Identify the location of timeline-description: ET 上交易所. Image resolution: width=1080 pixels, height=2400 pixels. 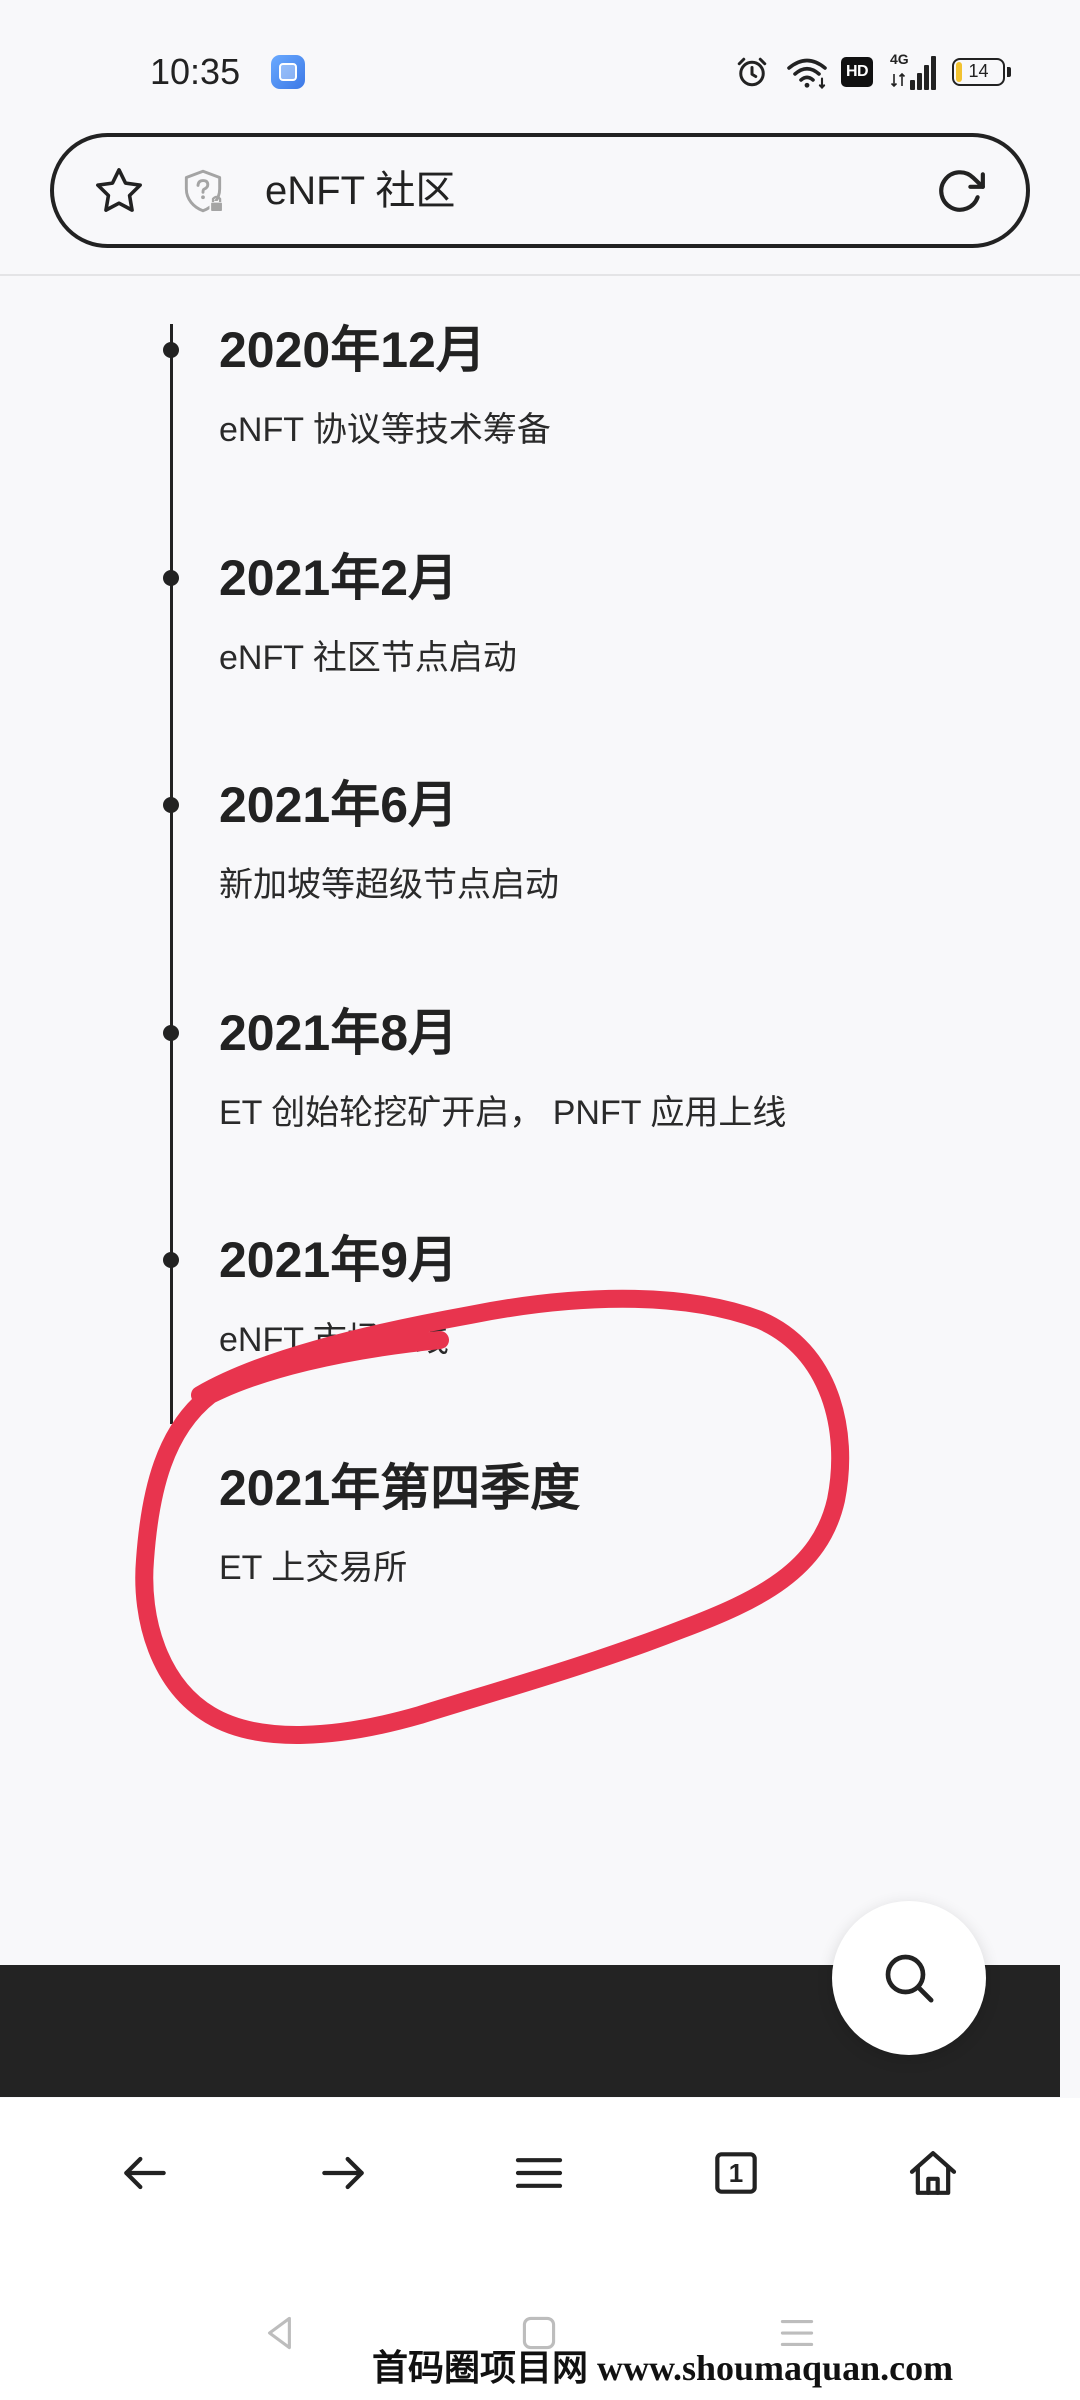
(313, 1567).